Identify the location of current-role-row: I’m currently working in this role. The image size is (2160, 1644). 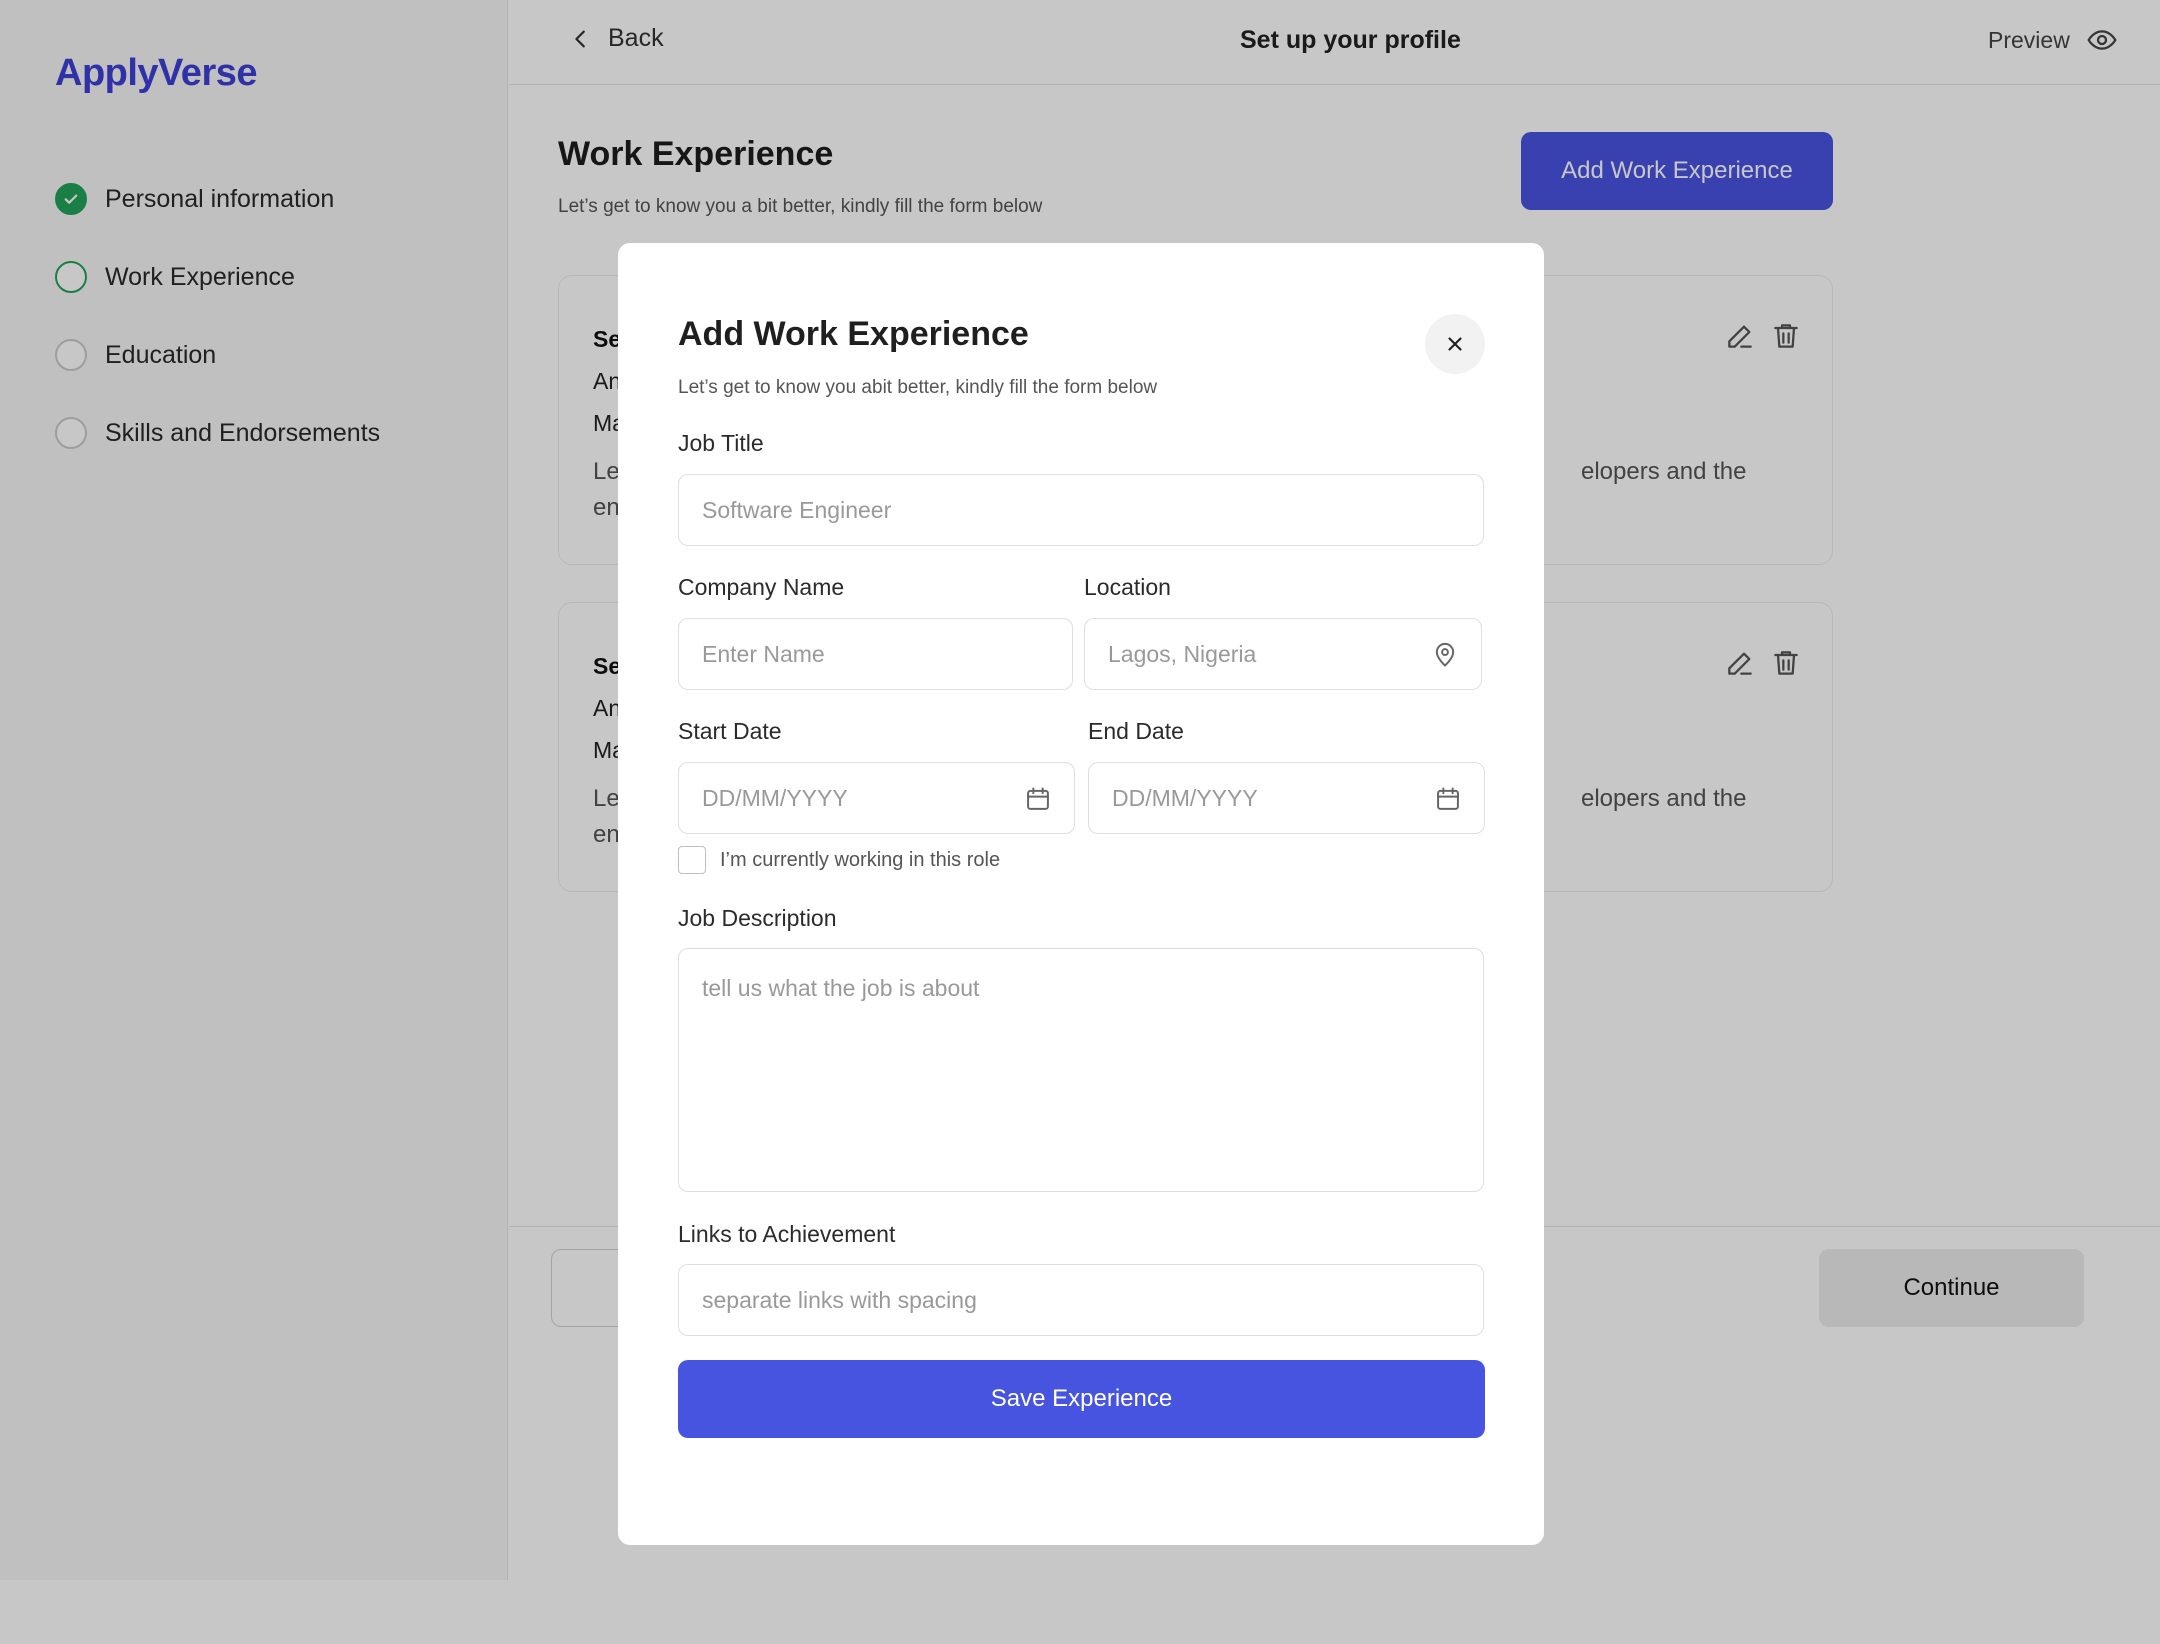
(839, 860).